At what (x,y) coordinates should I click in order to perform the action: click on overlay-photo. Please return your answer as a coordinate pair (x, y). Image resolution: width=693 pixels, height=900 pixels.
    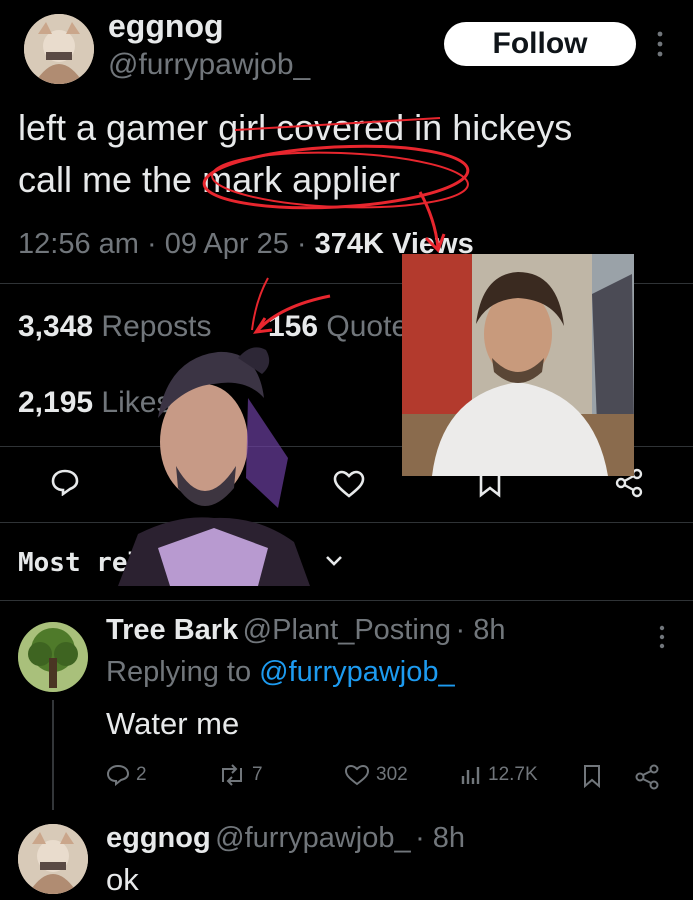
    Looking at the image, I should click on (518, 365).